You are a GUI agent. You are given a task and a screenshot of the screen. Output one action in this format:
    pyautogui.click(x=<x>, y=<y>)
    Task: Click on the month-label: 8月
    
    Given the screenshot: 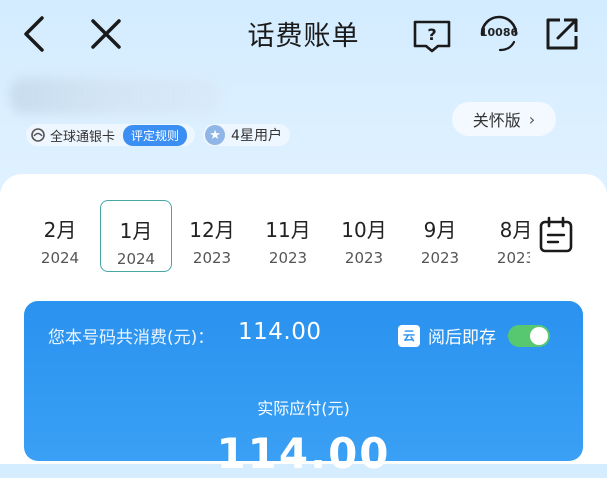 What is the action you would take?
    pyautogui.click(x=514, y=230)
    